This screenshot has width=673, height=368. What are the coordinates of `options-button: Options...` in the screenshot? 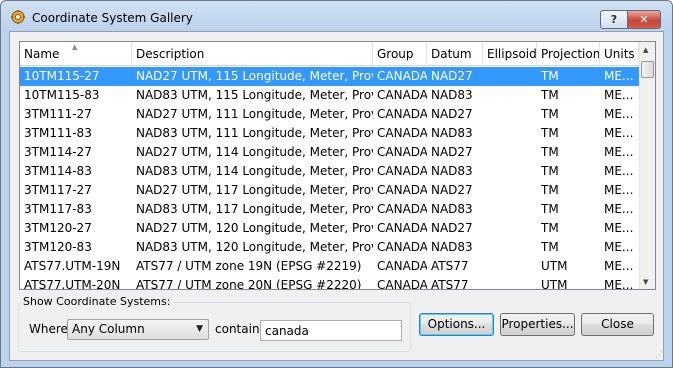 It's located at (456, 324).